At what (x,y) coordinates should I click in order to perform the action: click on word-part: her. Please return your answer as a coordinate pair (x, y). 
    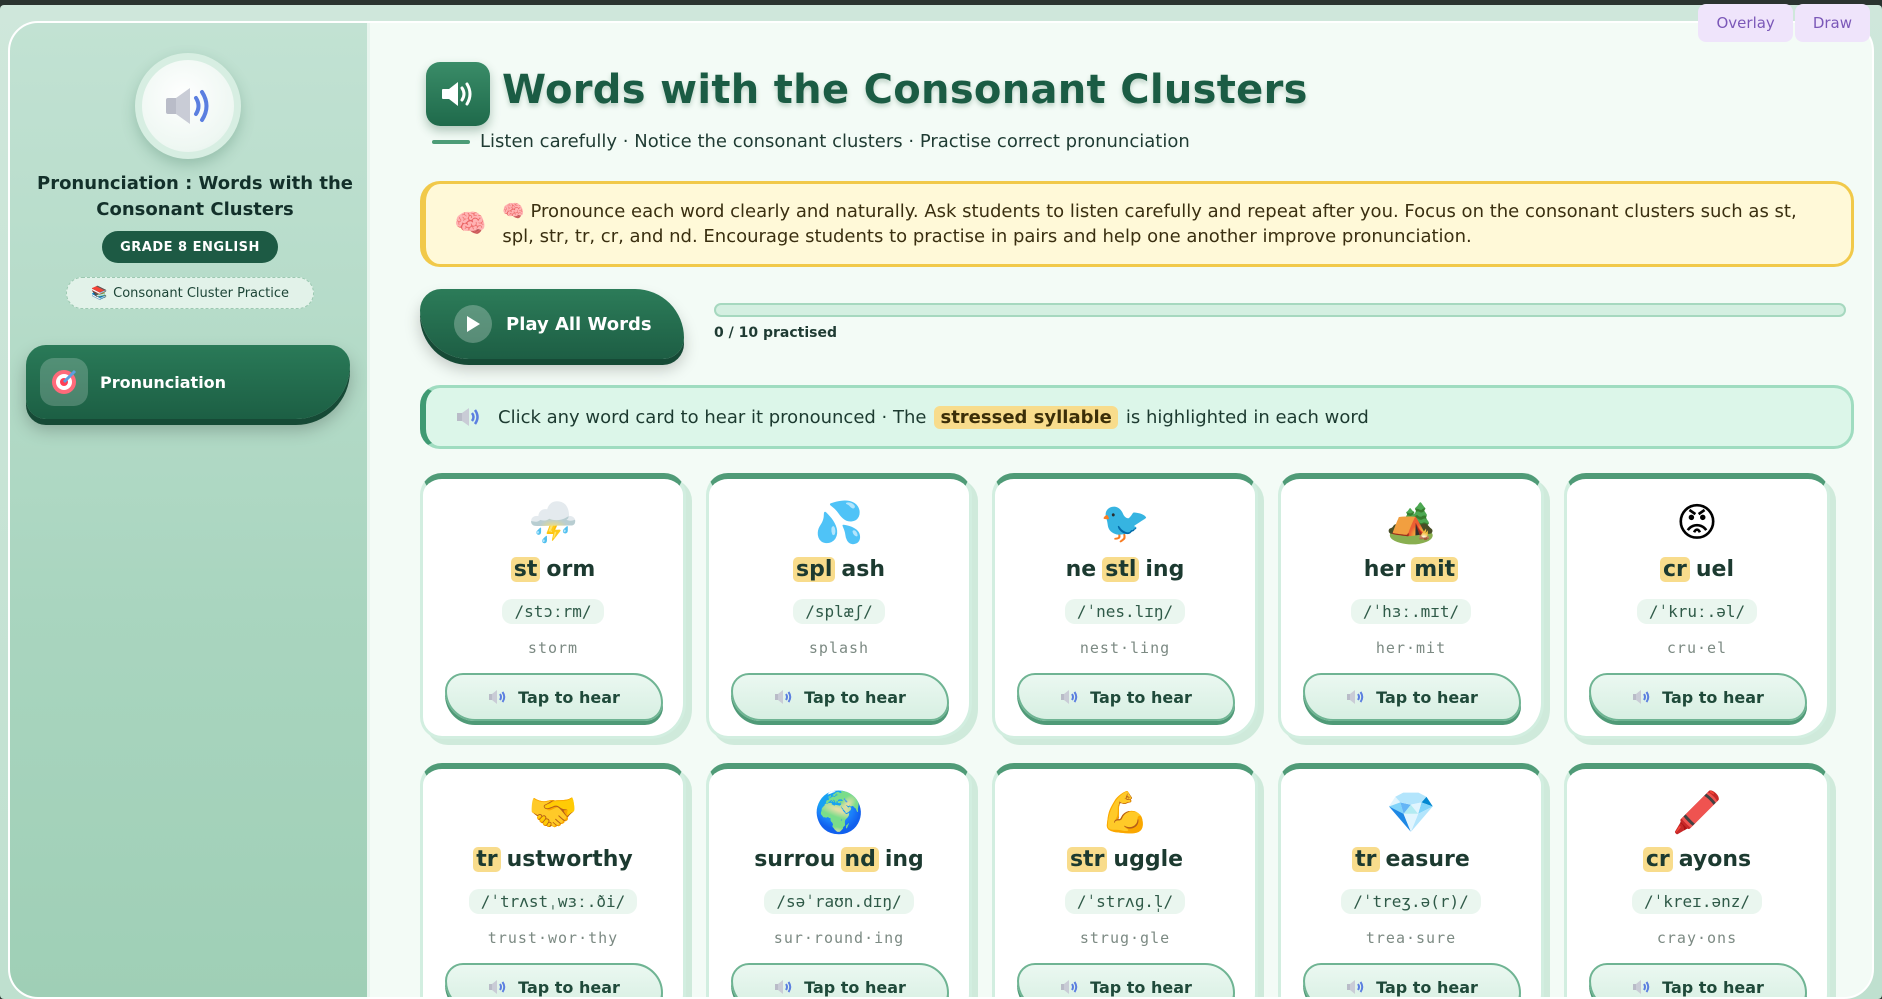
    Looking at the image, I should click on (1384, 569).